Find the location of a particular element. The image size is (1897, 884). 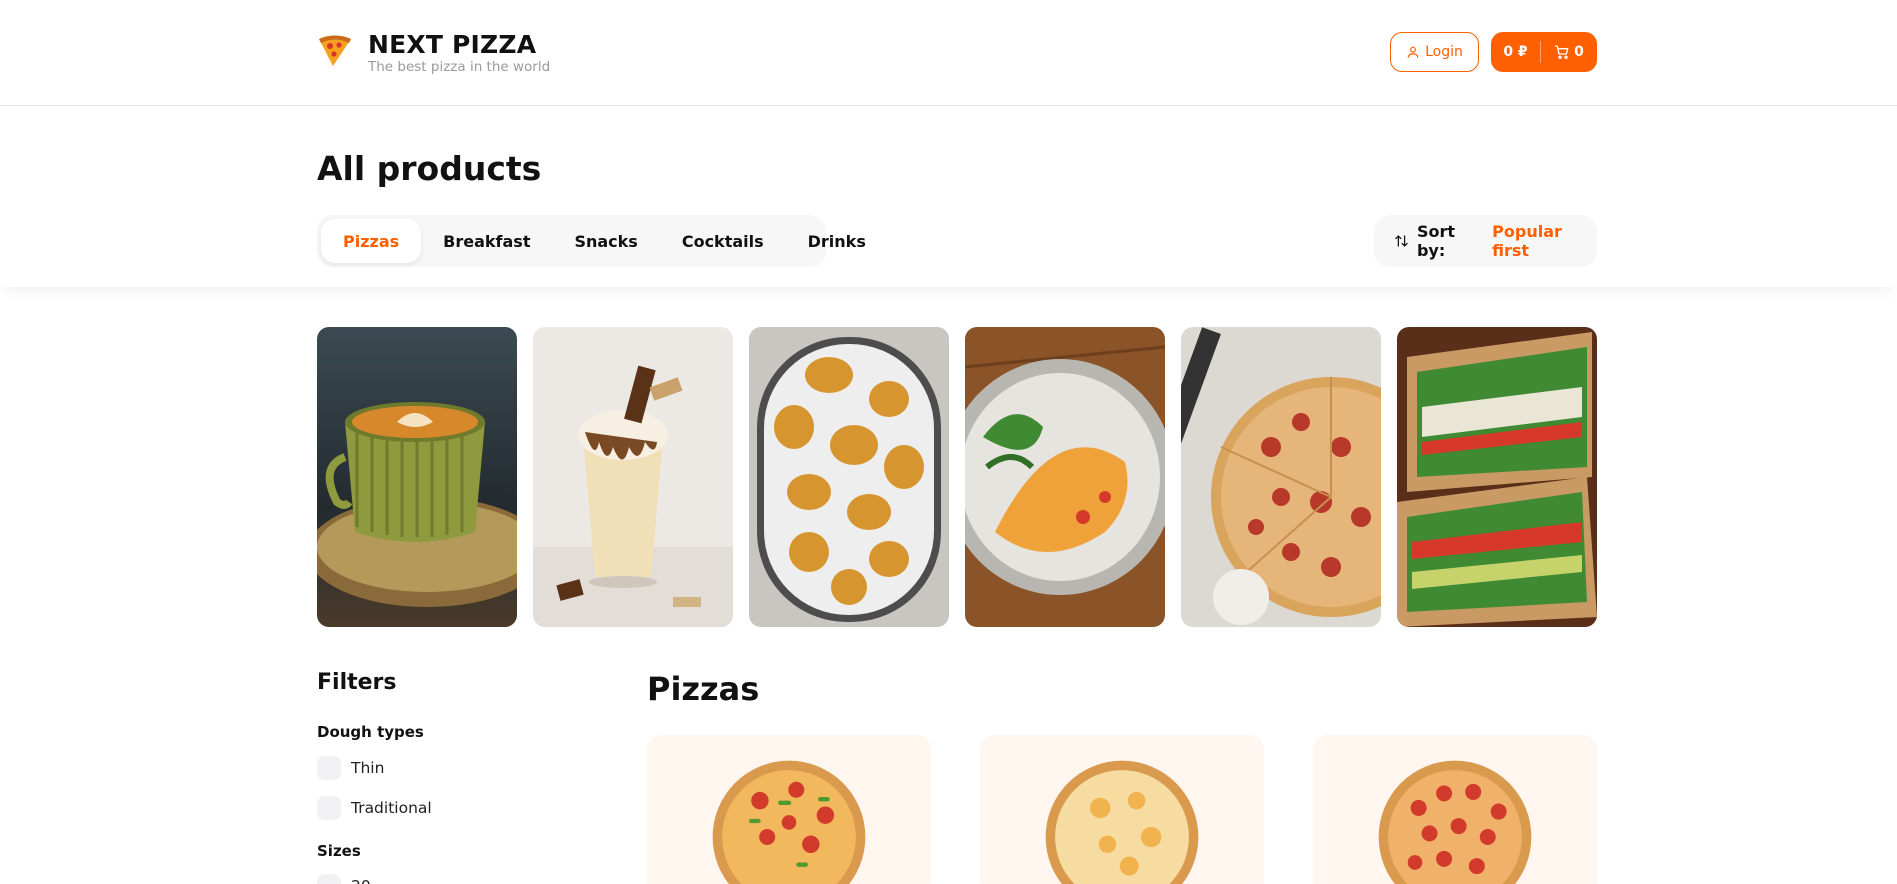

omelette-image is located at coordinates (1065, 477).